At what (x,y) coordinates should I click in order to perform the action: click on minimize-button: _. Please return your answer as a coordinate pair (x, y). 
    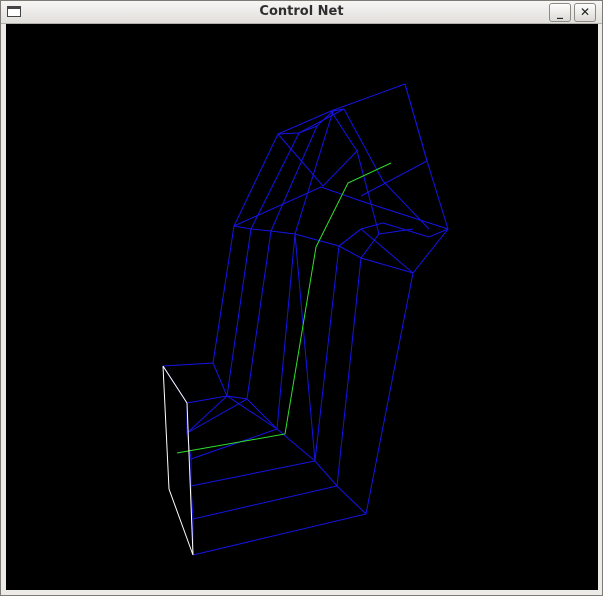
    Looking at the image, I should click on (560, 12).